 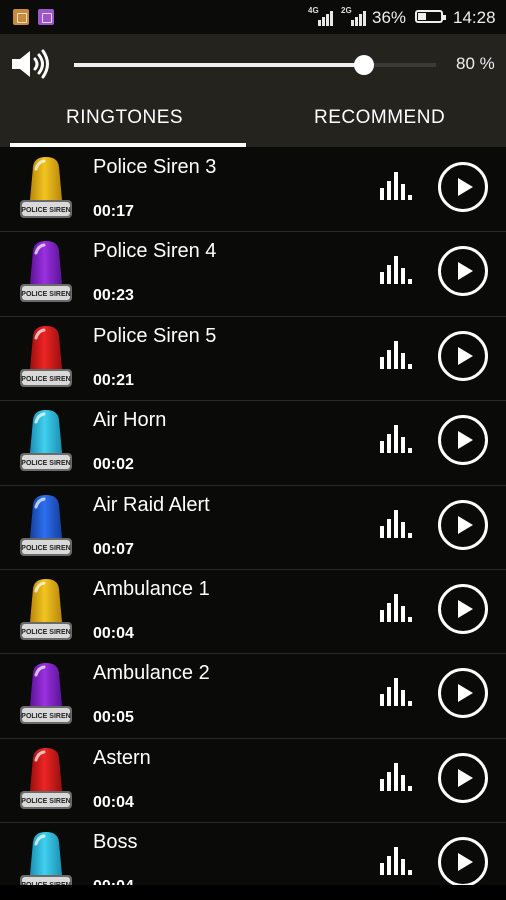 I want to click on ringtone-row: POLICE SIREN Boss 00:04, so click(x=253, y=854).